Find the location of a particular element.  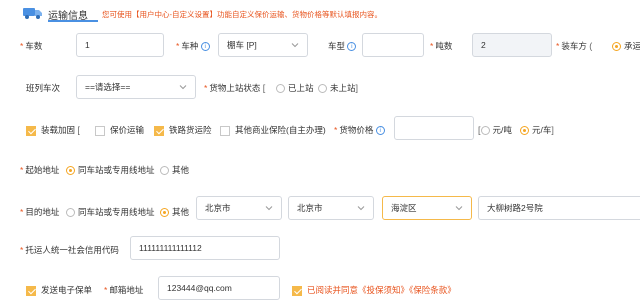

car-kind-select: 棚车 [P] is located at coordinates (263, 45).